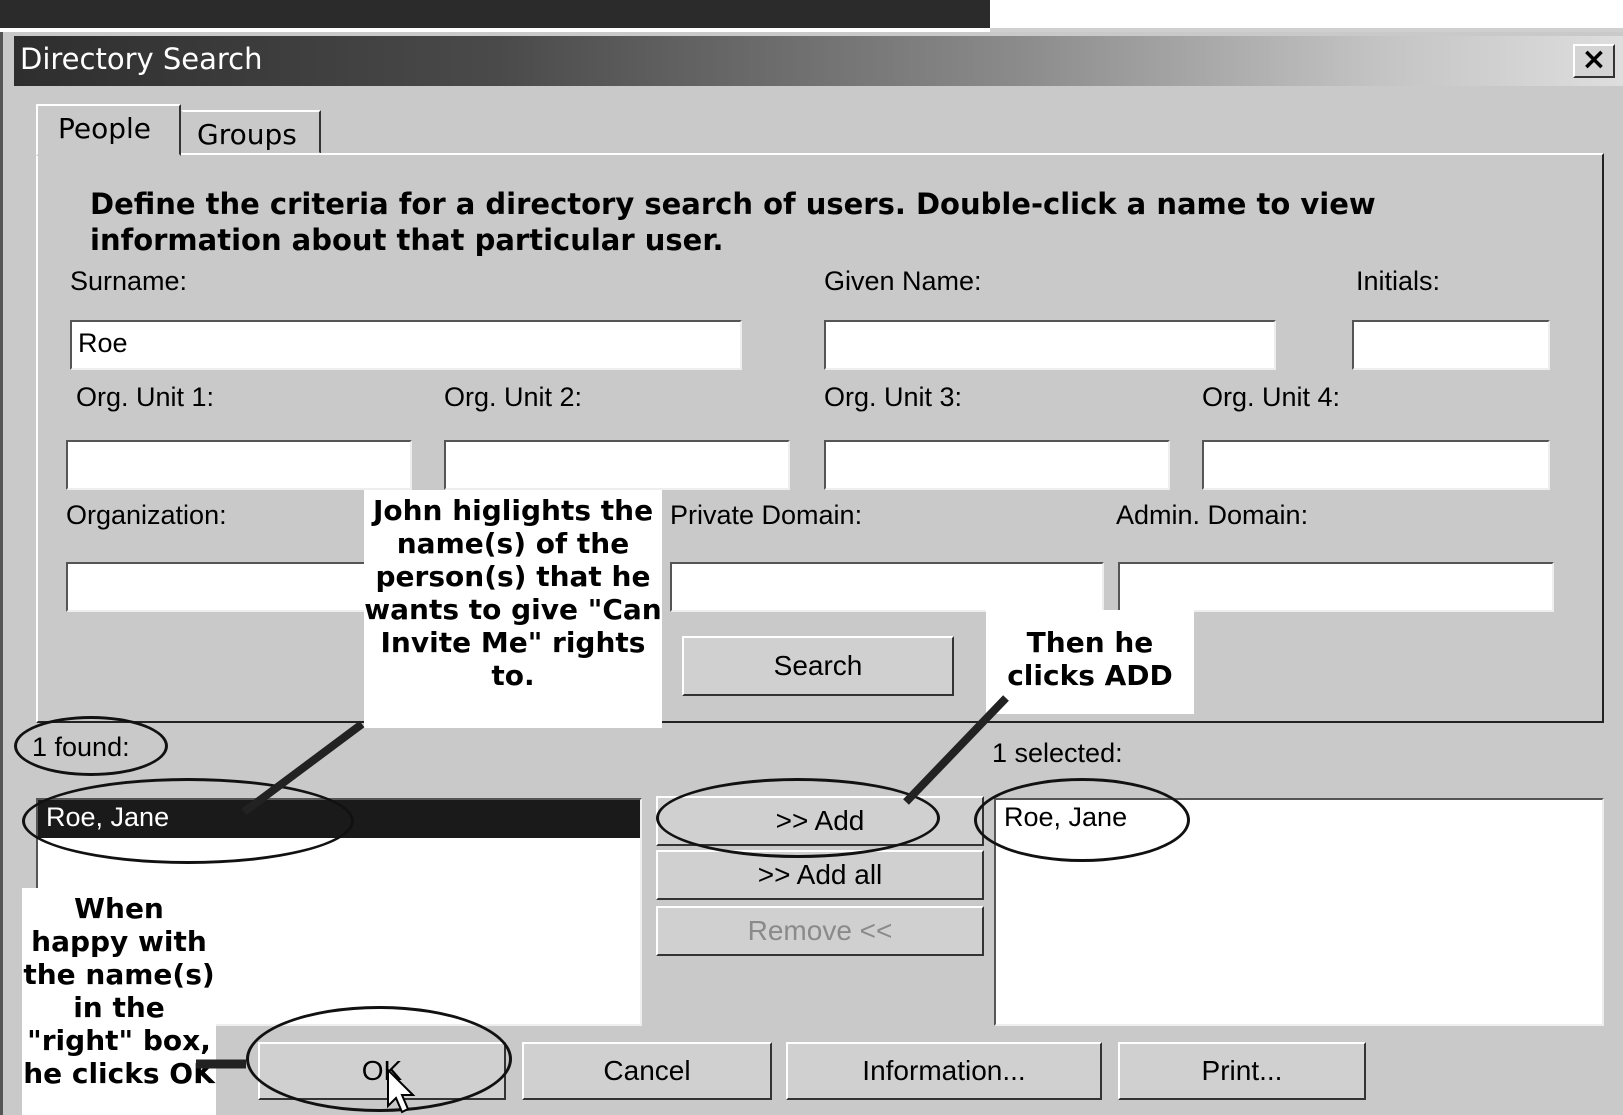 Image resolution: width=1623 pixels, height=1115 pixels. What do you see at coordinates (495, 14) in the screenshot?
I see `top-dark-bar` at bounding box center [495, 14].